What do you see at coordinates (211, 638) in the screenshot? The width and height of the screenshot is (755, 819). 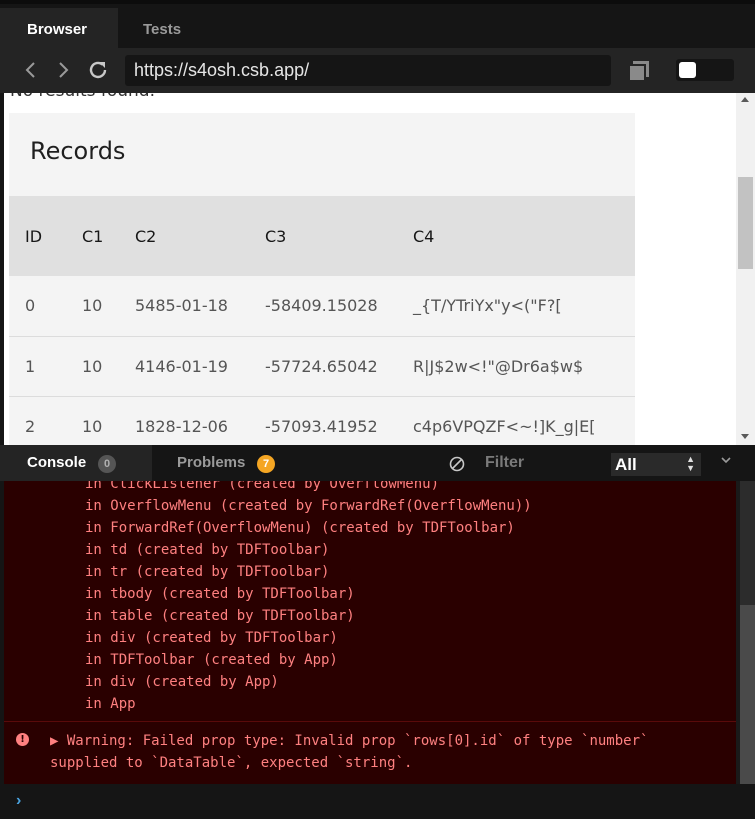 I see `stack-line: in div (created by TDFToolbar)` at bounding box center [211, 638].